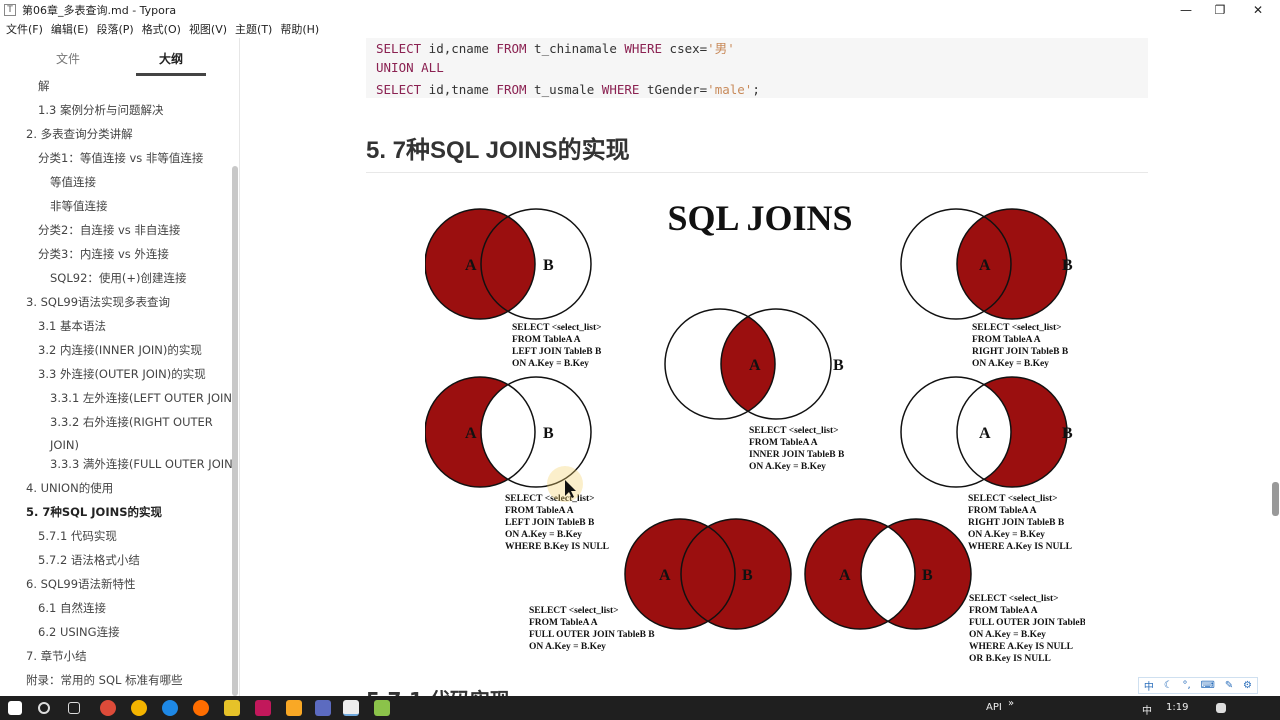 This screenshot has width=1280, height=720. Describe the element at coordinates (759, 218) in the screenshot. I see `figure-title: SQL JOINS` at that location.